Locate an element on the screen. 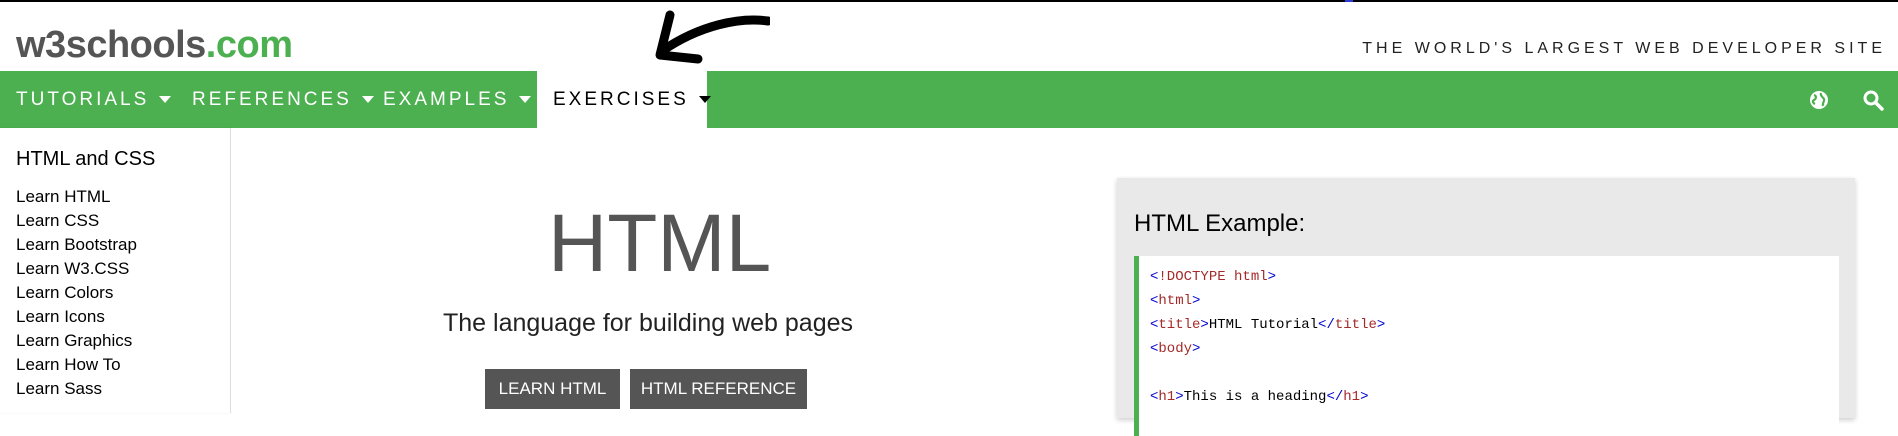  annotation-arrow-icon is located at coordinates (712, 37).